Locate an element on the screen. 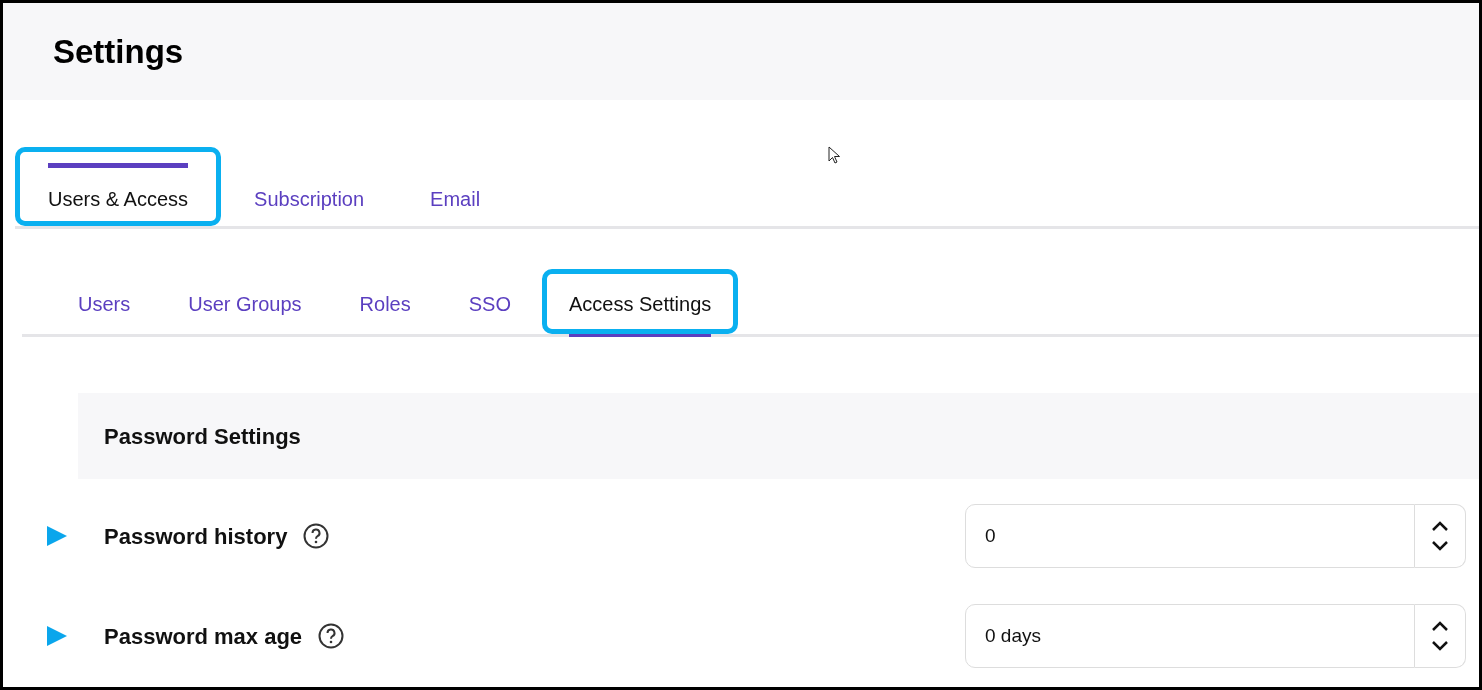 Image resolution: width=1482 pixels, height=690 pixels. tab: Users & Access is located at coordinates (118, 199).